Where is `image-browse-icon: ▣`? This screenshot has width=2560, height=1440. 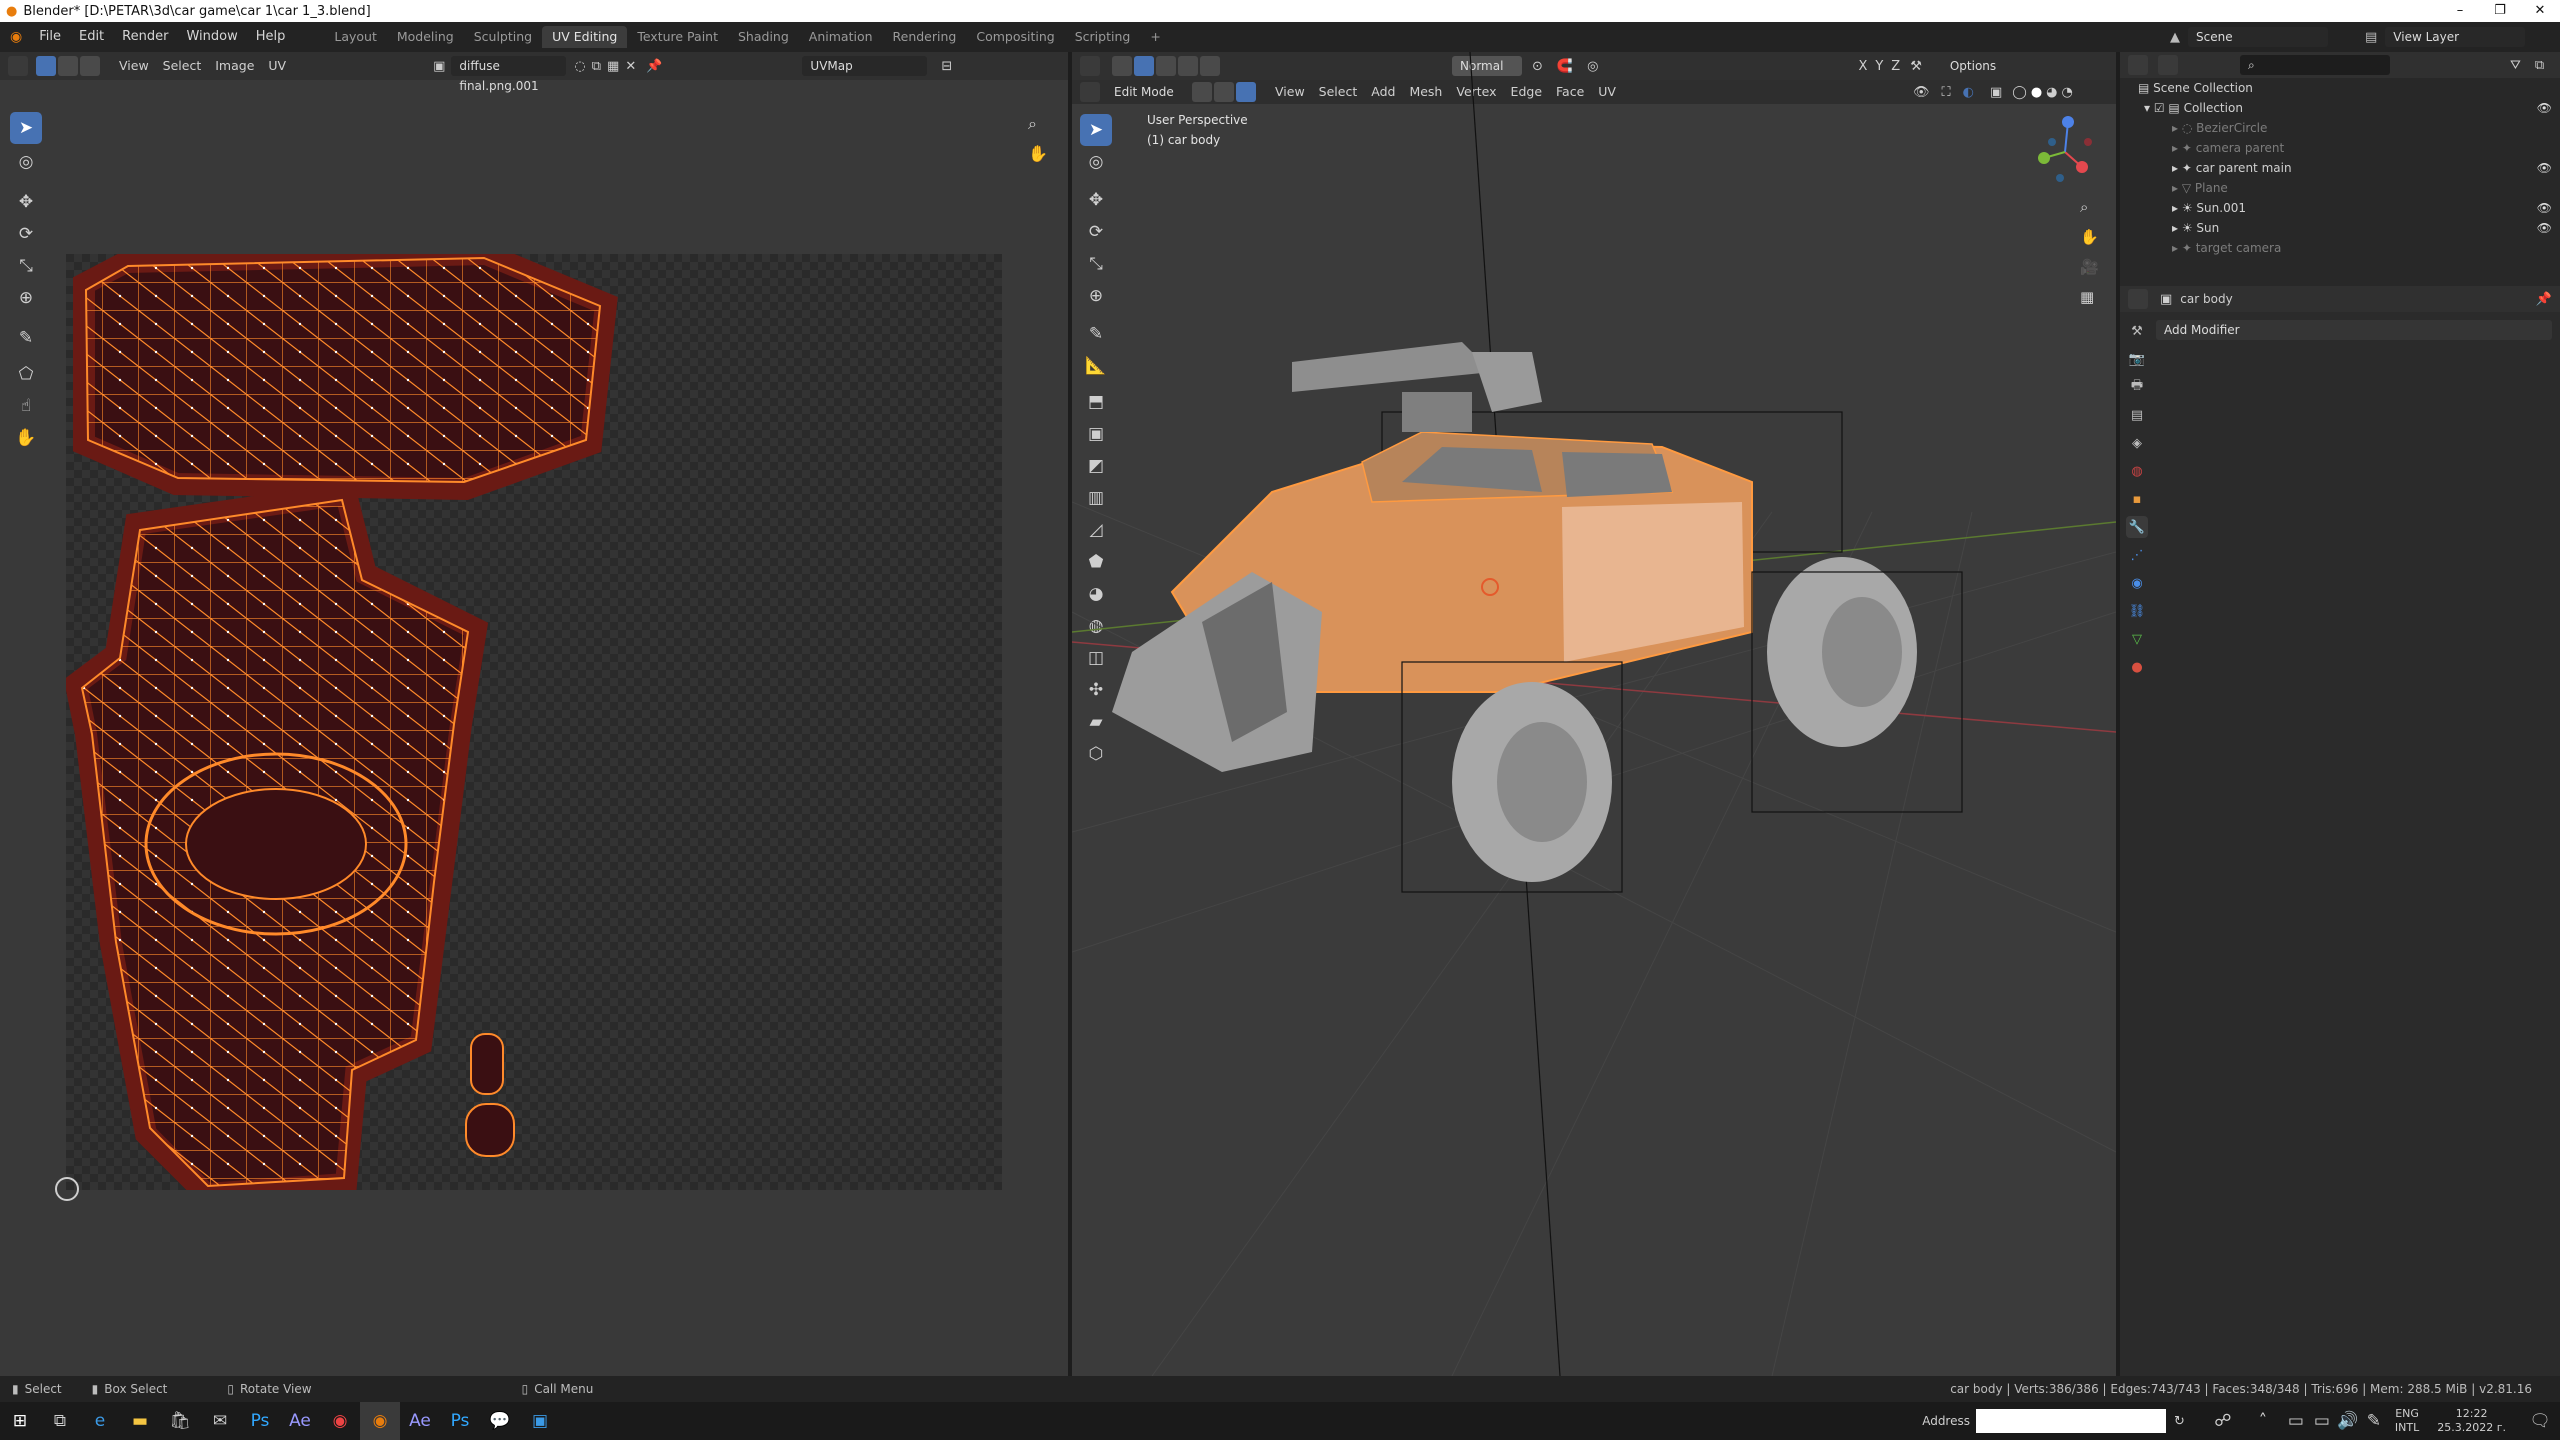 image-browse-icon: ▣ is located at coordinates (439, 66).